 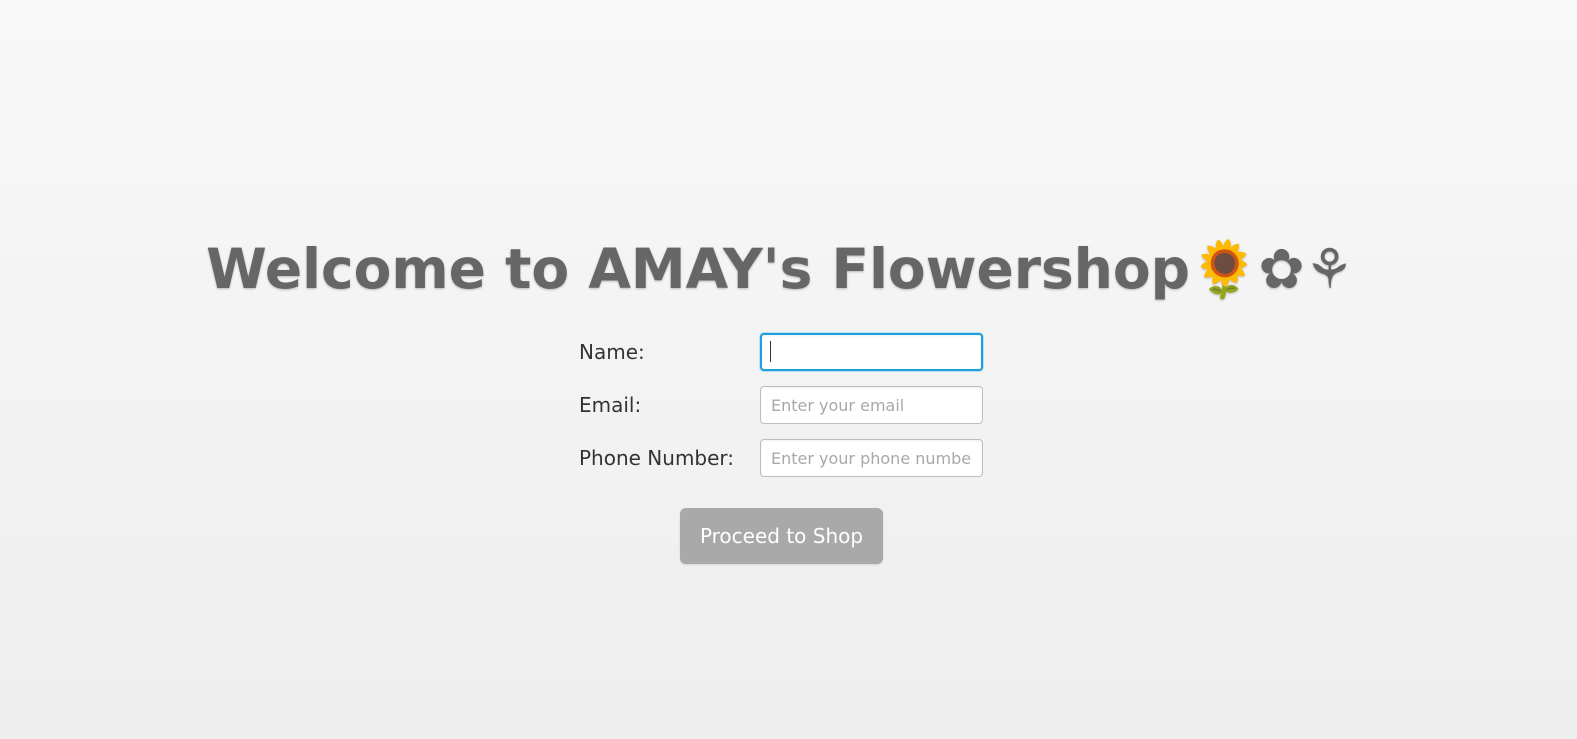 I want to click on email-row: Email:, so click(x=789, y=405).